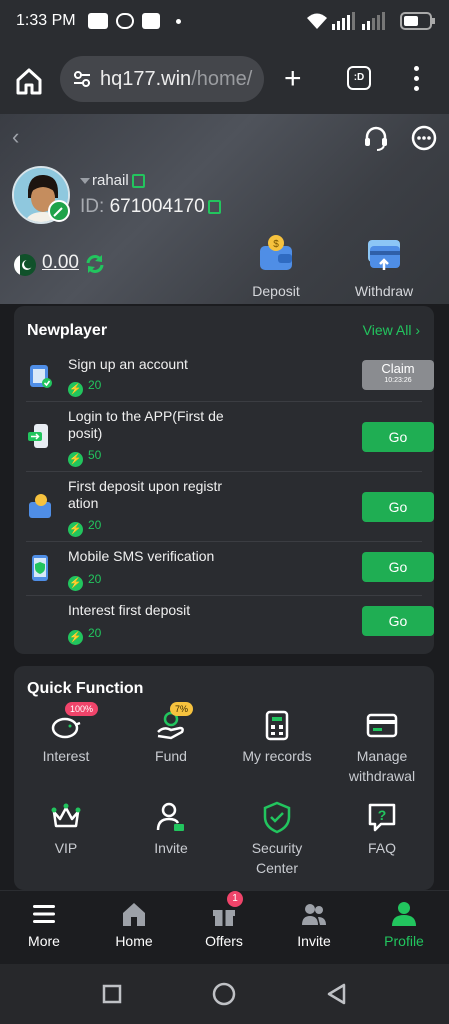 The height and width of the screenshot is (1024, 449). I want to click on withdraw-button: Withdraw, so click(384, 266).